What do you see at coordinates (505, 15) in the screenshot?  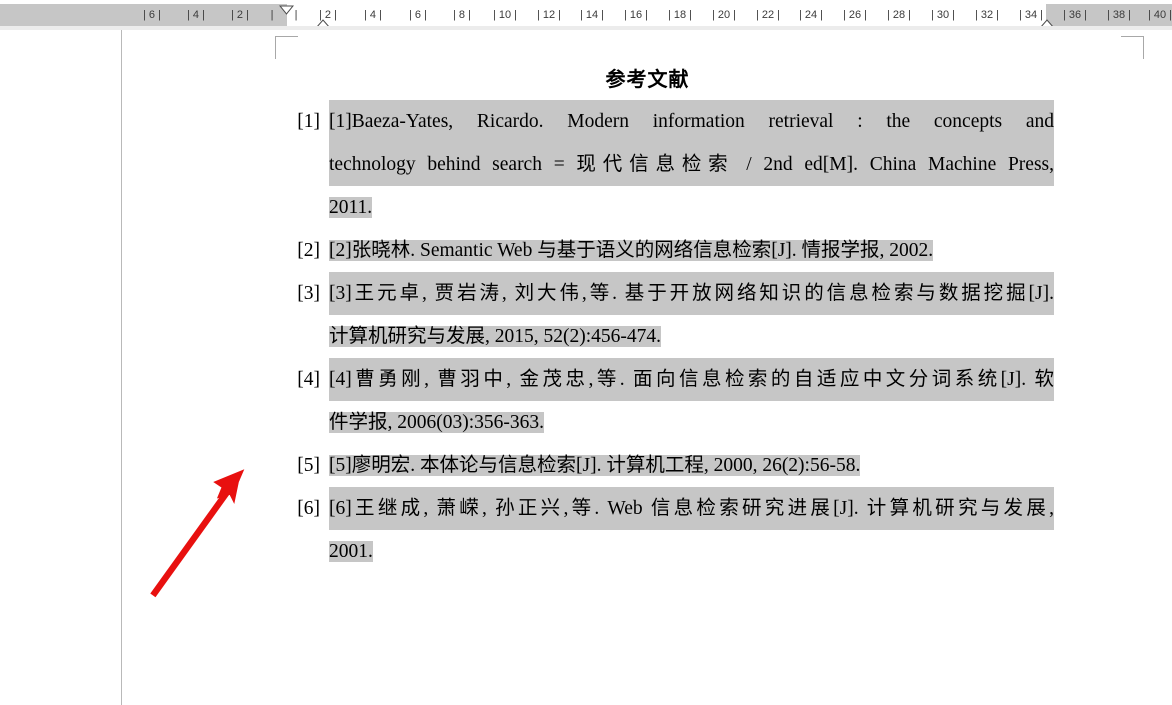 I see `ruler-tick-10: | 10 |` at bounding box center [505, 15].